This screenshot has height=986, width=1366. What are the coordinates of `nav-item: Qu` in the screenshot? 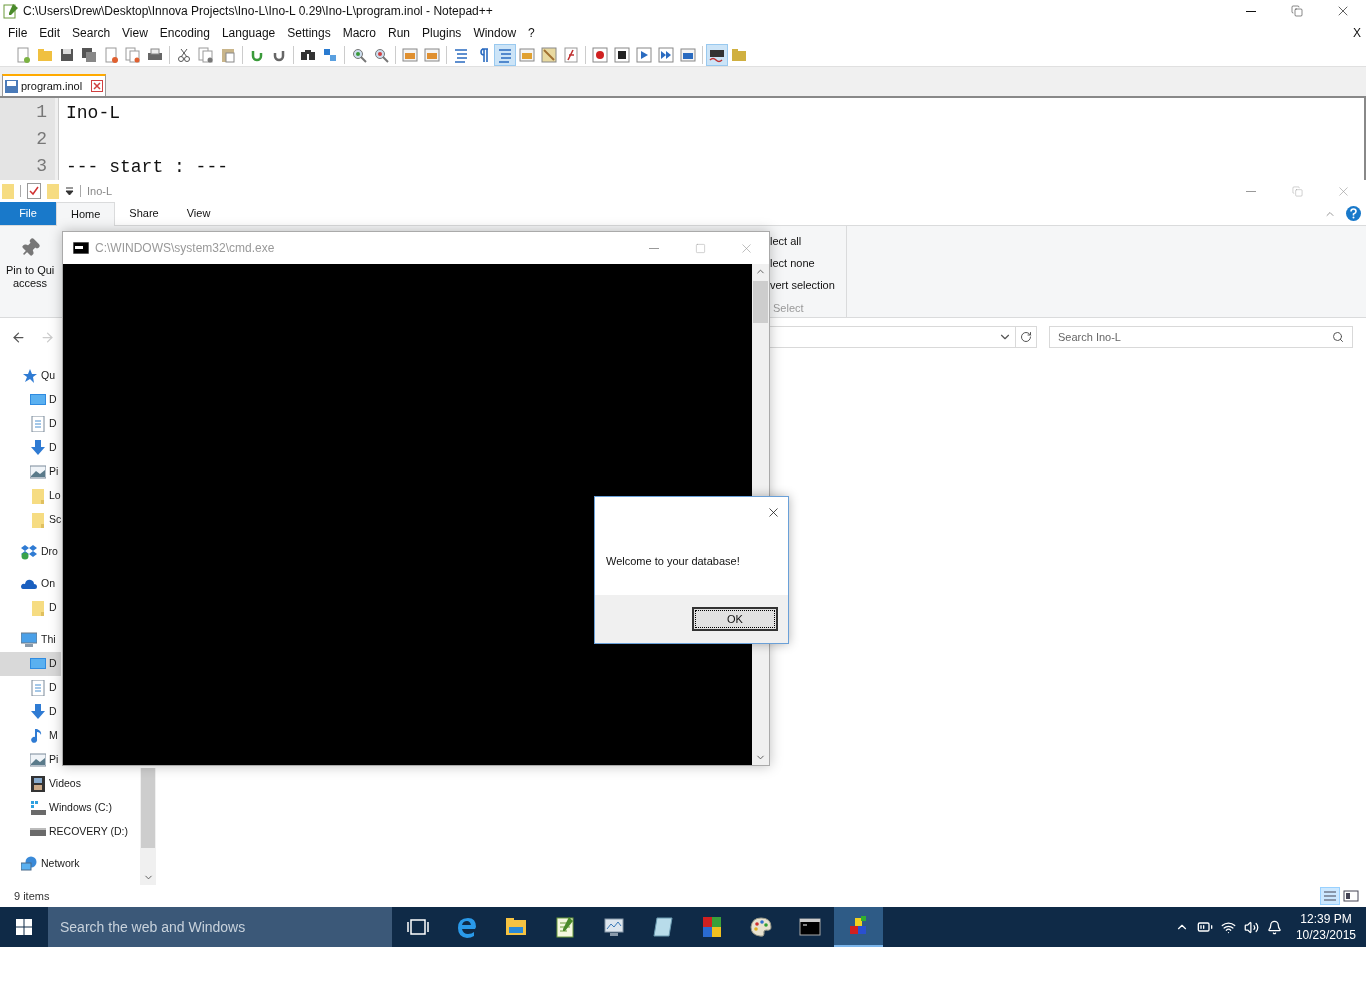 It's located at (30, 376).